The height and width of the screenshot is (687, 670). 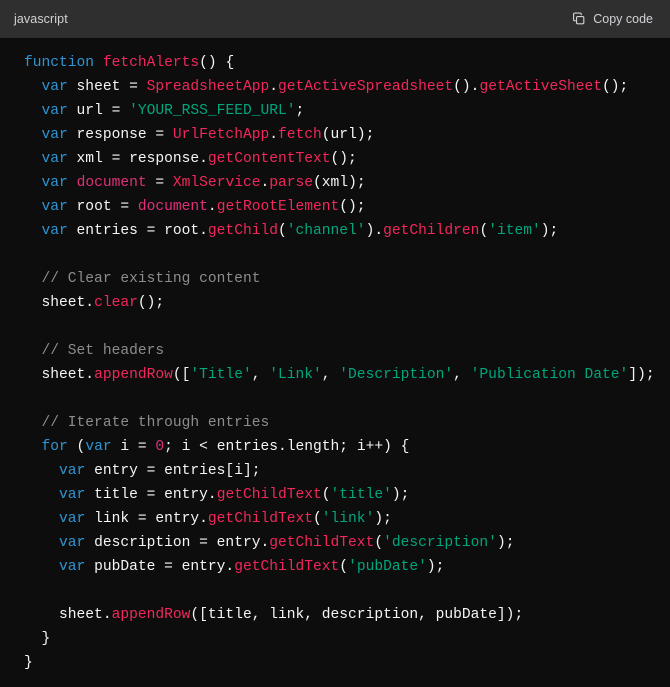 What do you see at coordinates (173, 471) in the screenshot?
I see `code-token: entry = entries[i];` at bounding box center [173, 471].